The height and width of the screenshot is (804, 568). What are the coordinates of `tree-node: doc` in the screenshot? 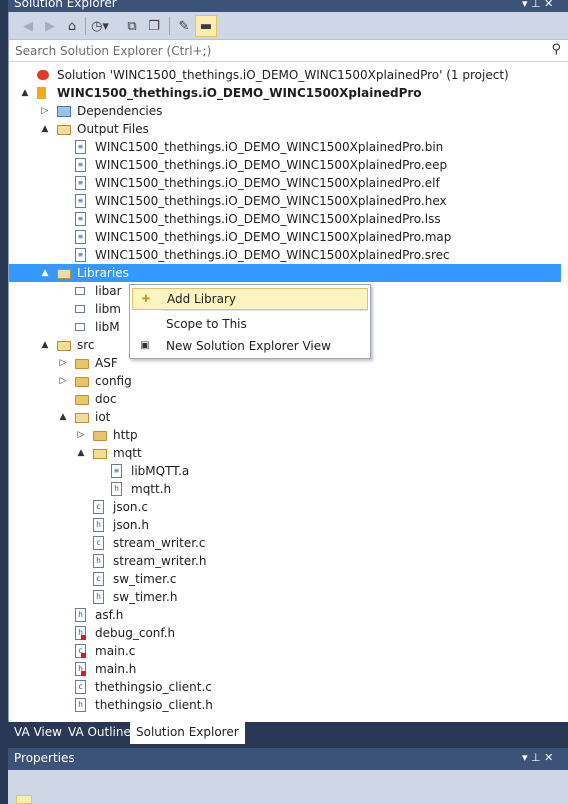 It's located at (285, 399).